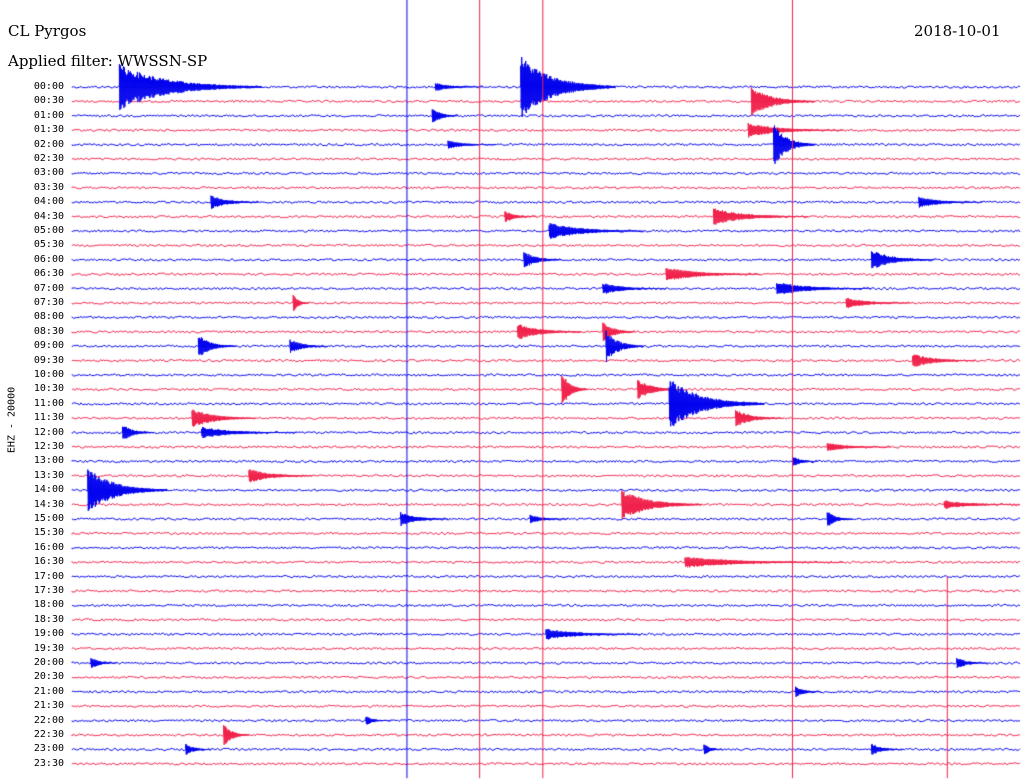 This screenshot has width=1024, height=780. Describe the element at coordinates (48, 86) in the screenshot. I see `row-time-label: 00:00` at that location.